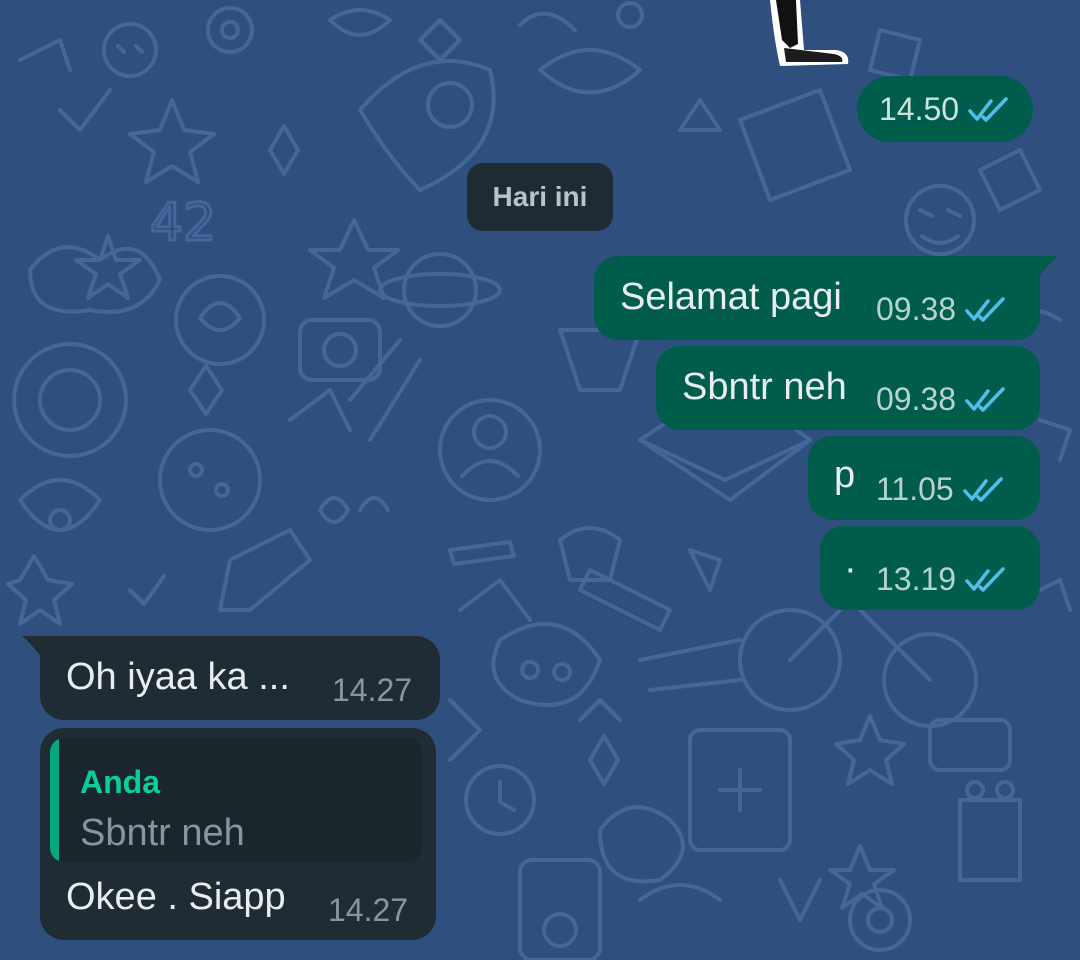  I want to click on quoted-text: Sbntr neh, so click(162, 833).